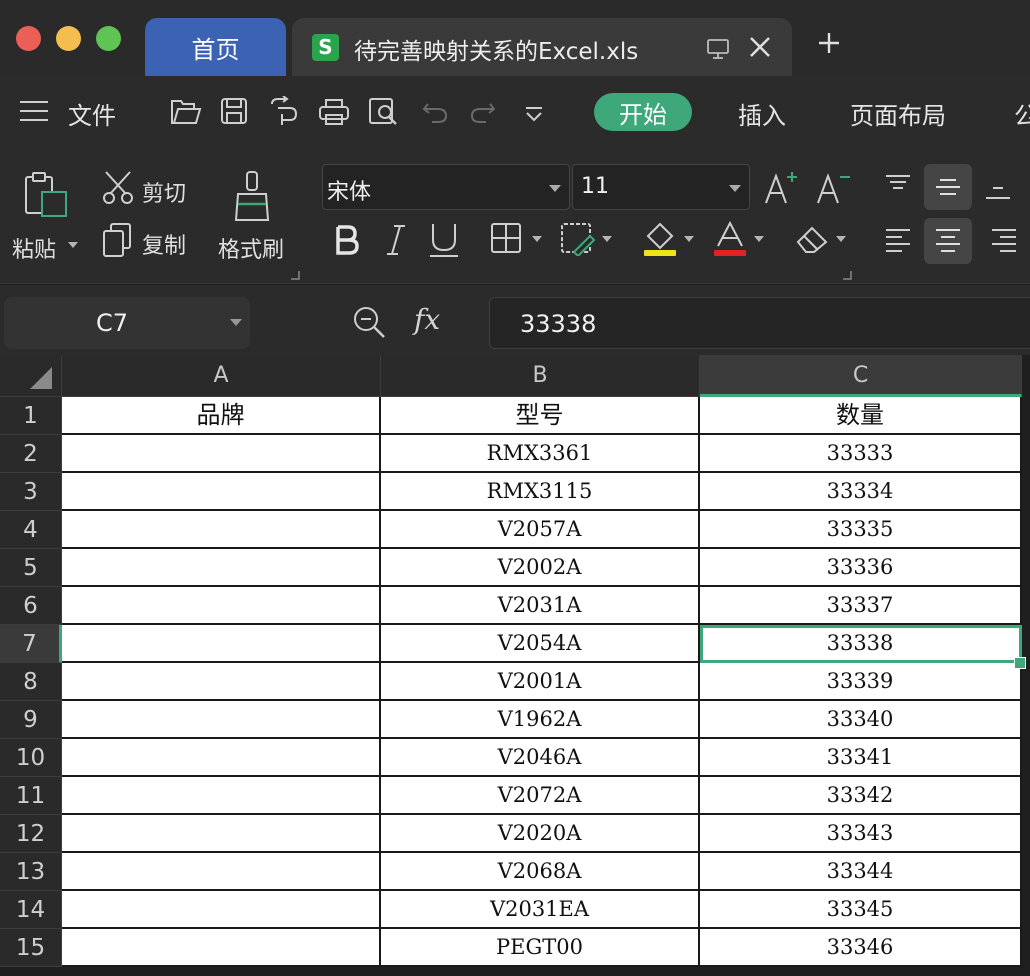 The width and height of the screenshot is (1030, 976). What do you see at coordinates (861, 376) in the screenshot?
I see `column-header-c: C` at bounding box center [861, 376].